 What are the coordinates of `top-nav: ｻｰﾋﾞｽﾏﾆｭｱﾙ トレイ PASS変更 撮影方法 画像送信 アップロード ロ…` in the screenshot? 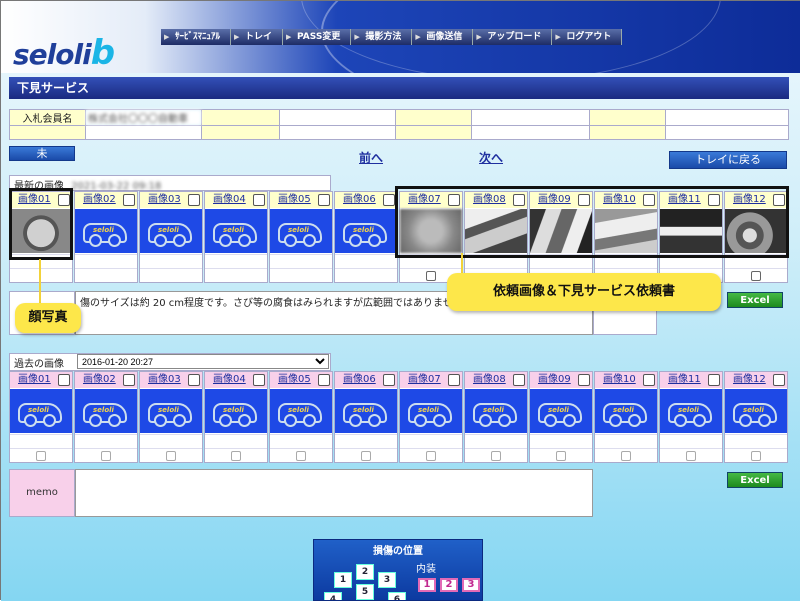 It's located at (392, 37).